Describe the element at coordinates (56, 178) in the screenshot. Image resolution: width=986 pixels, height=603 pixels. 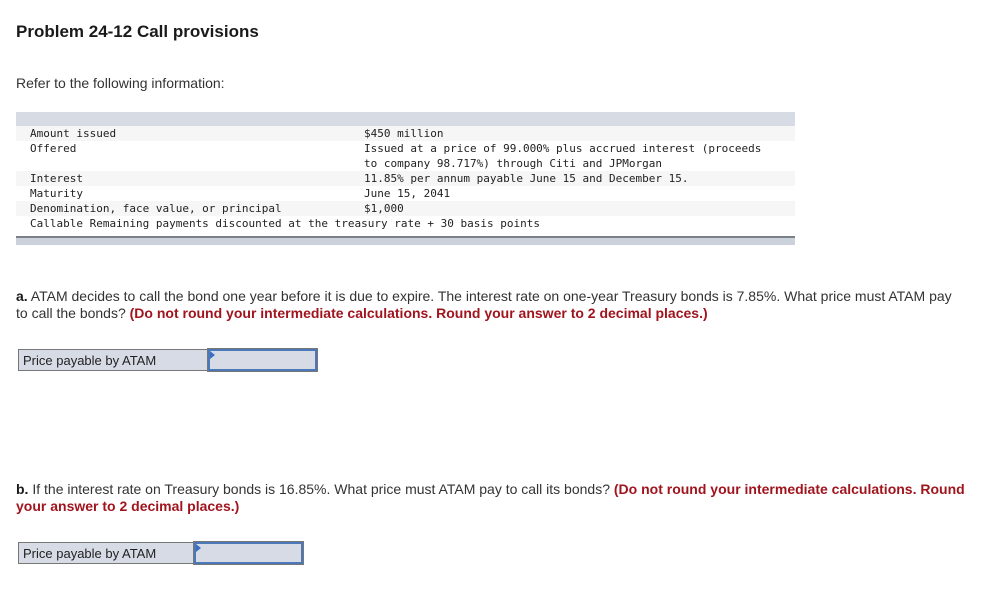
I see `row-label: Interest` at that location.